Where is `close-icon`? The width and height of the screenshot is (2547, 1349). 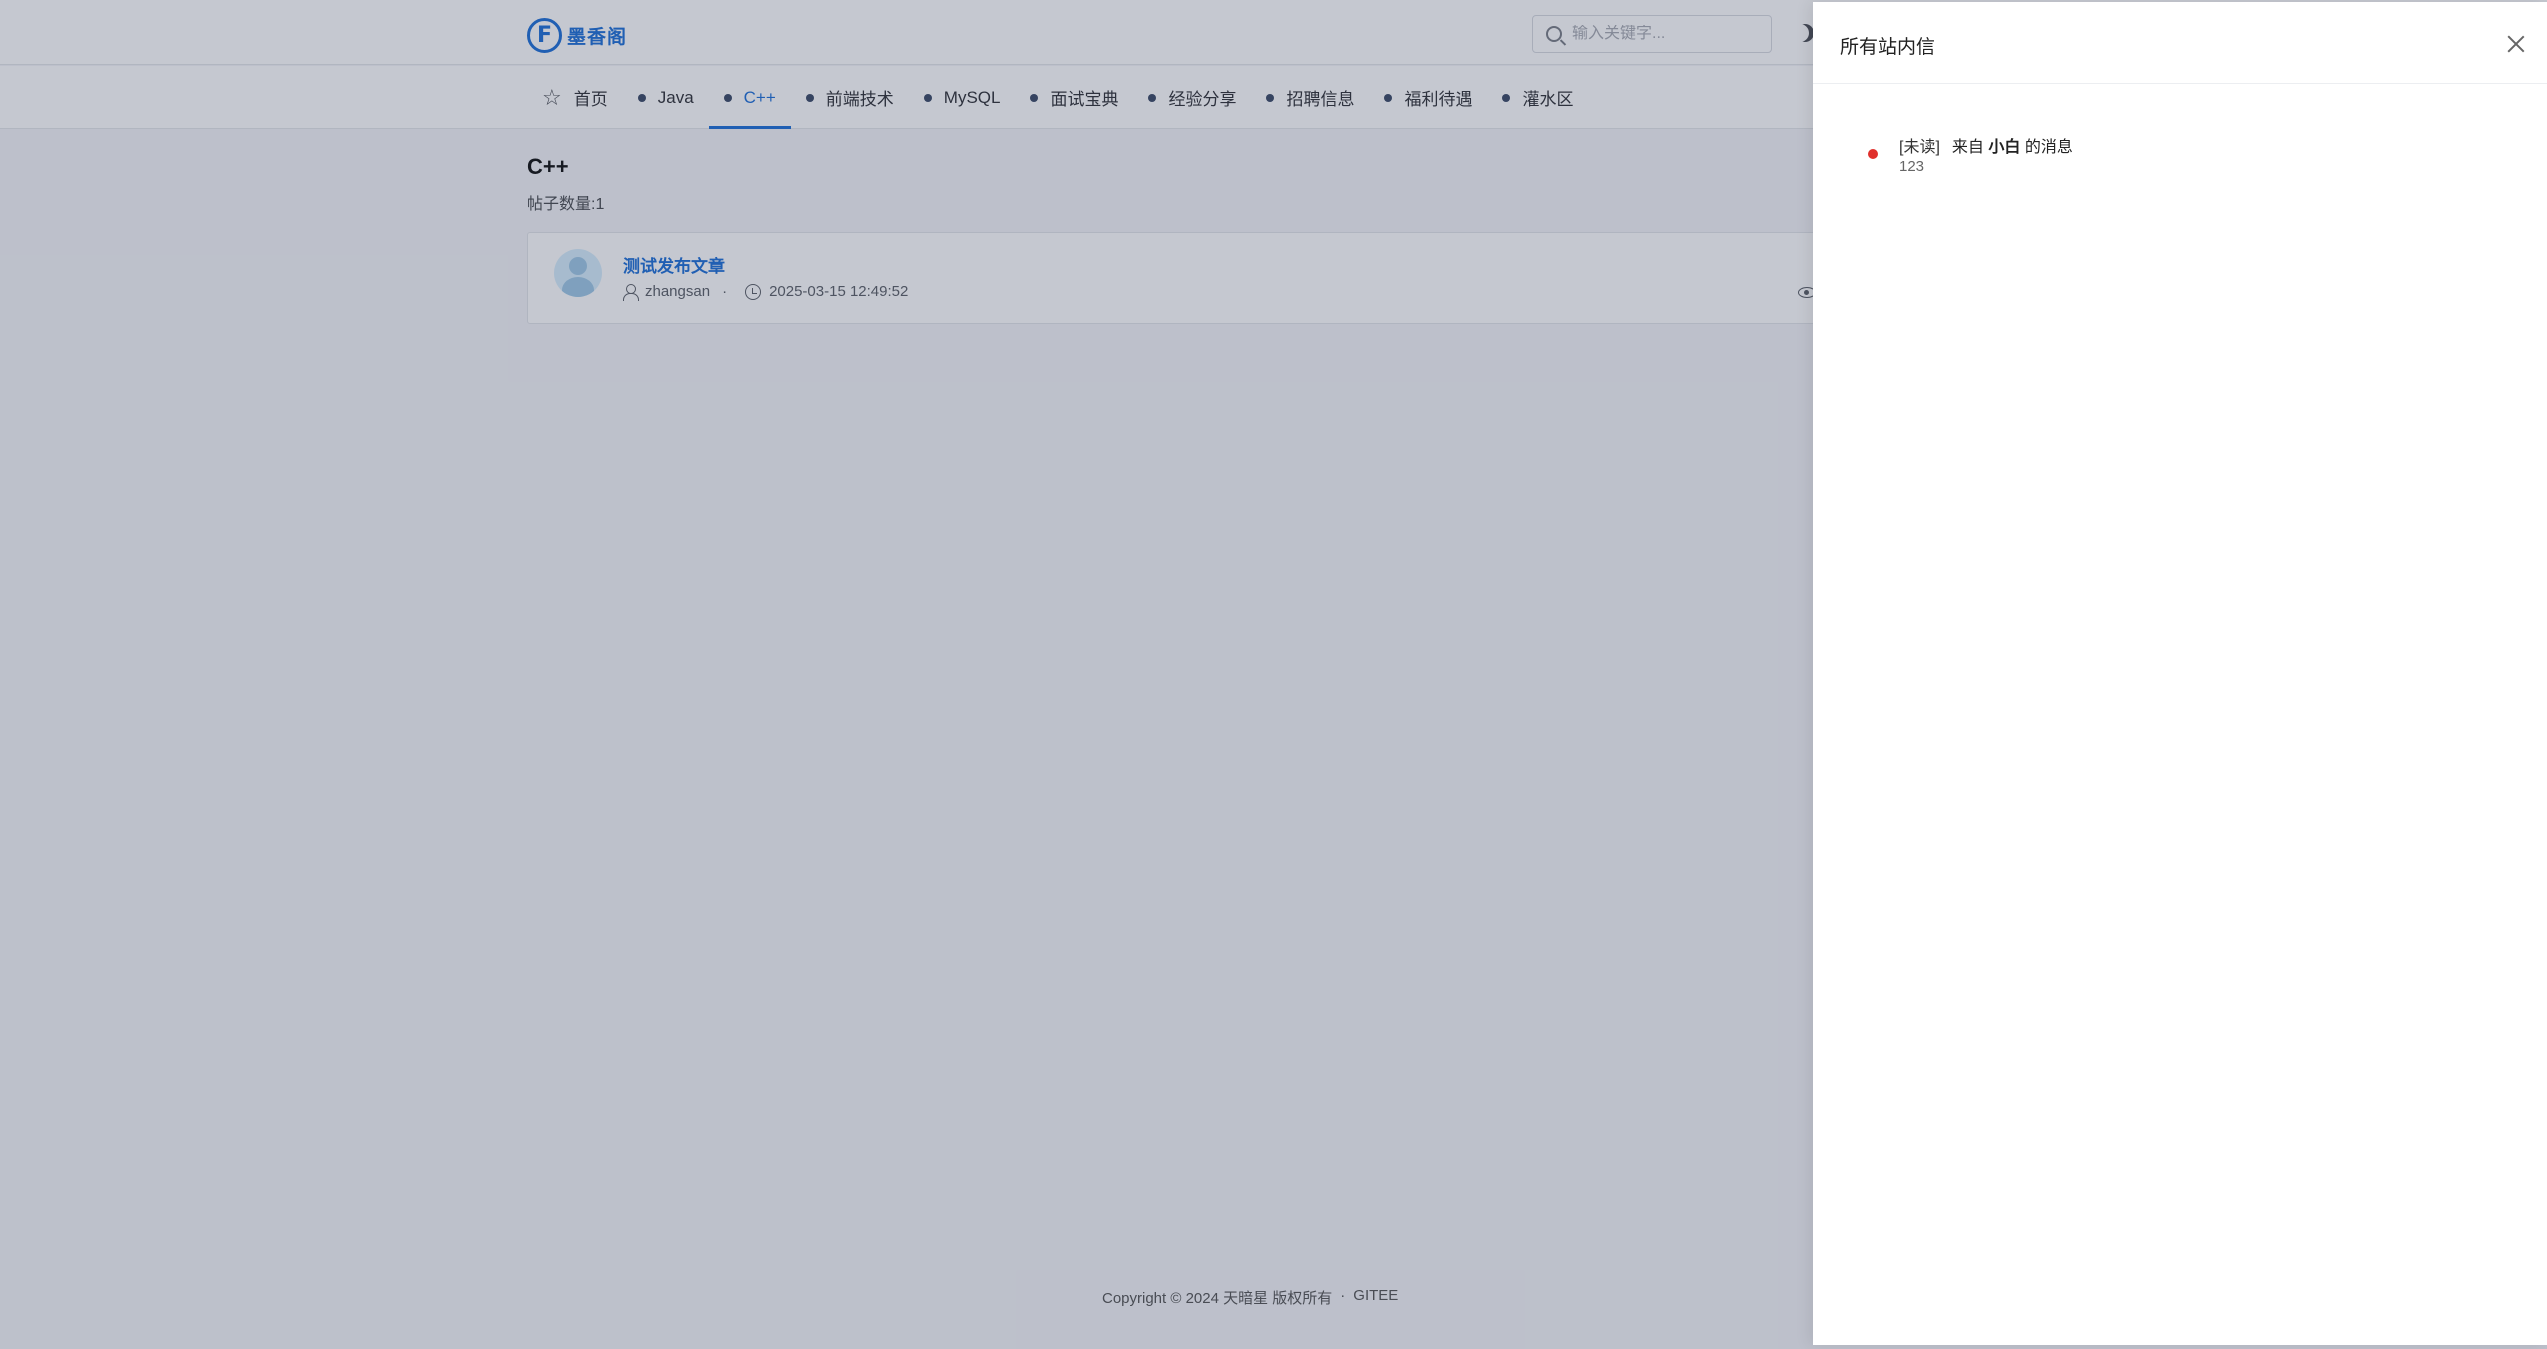
close-icon is located at coordinates (2516, 44).